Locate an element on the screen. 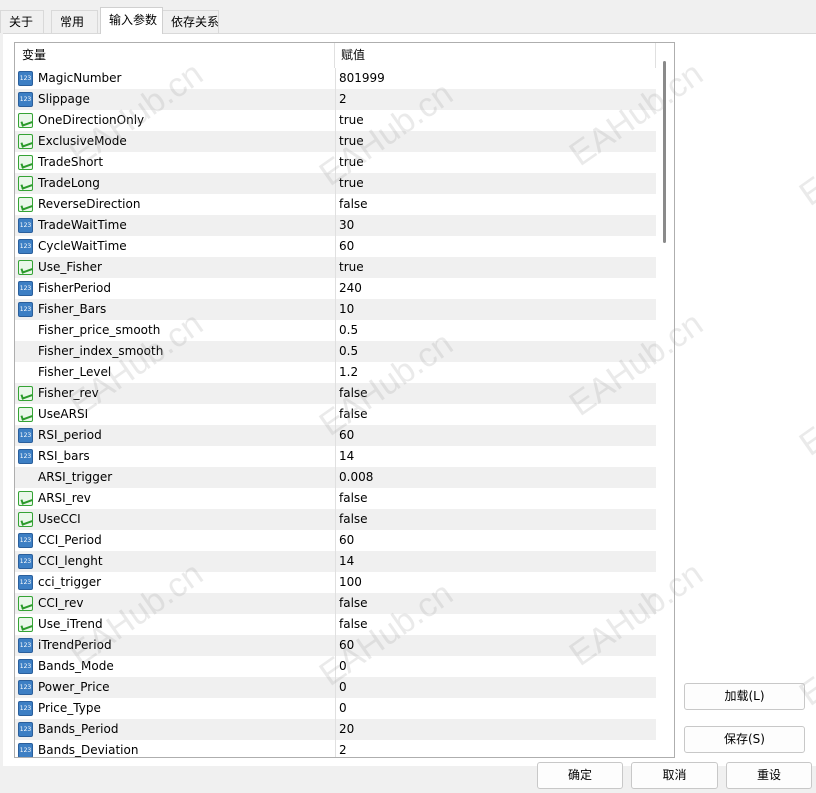 The width and height of the screenshot is (816, 793). table-row: FisherPeriod 240 is located at coordinates (335, 288).